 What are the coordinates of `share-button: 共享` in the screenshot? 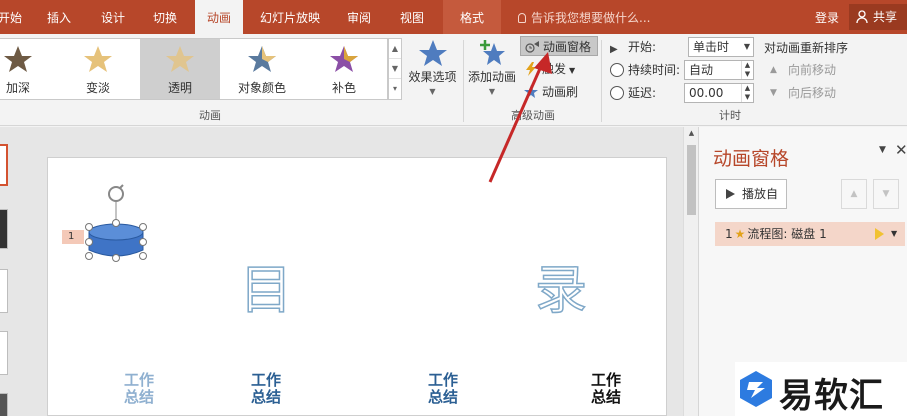 It's located at (878, 17).